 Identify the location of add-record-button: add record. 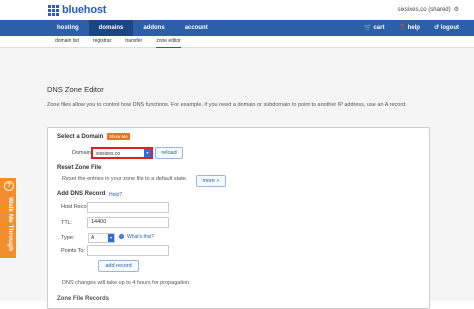
(118, 266).